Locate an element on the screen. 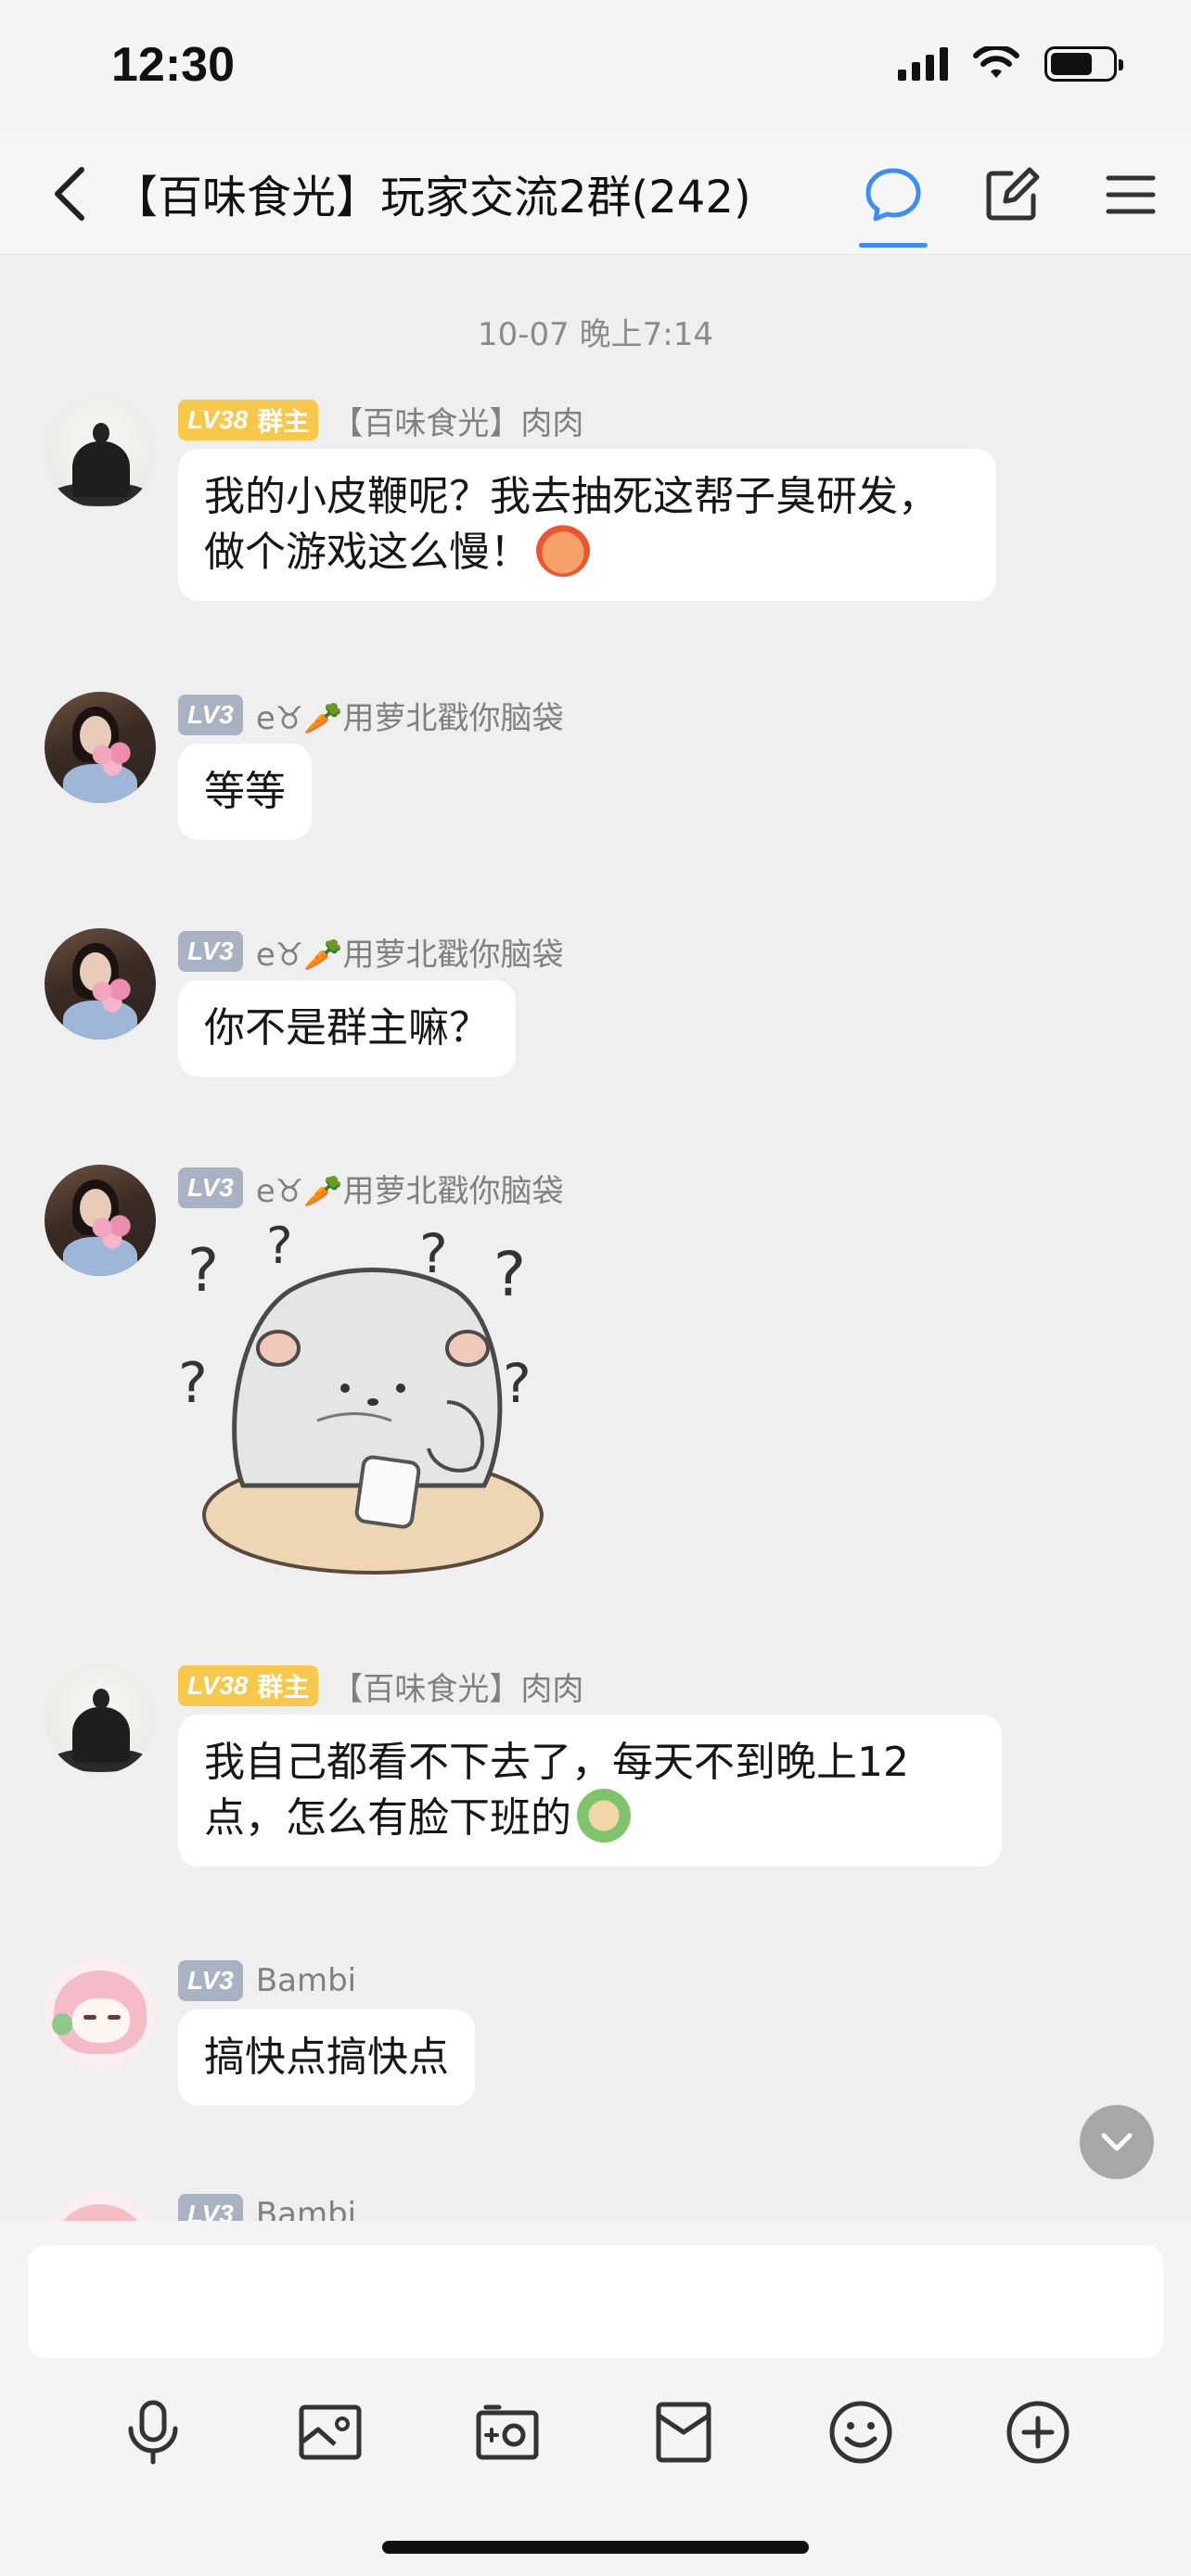 The image size is (1191, 2576). message-bubble: 等等 is located at coordinates (245, 792).